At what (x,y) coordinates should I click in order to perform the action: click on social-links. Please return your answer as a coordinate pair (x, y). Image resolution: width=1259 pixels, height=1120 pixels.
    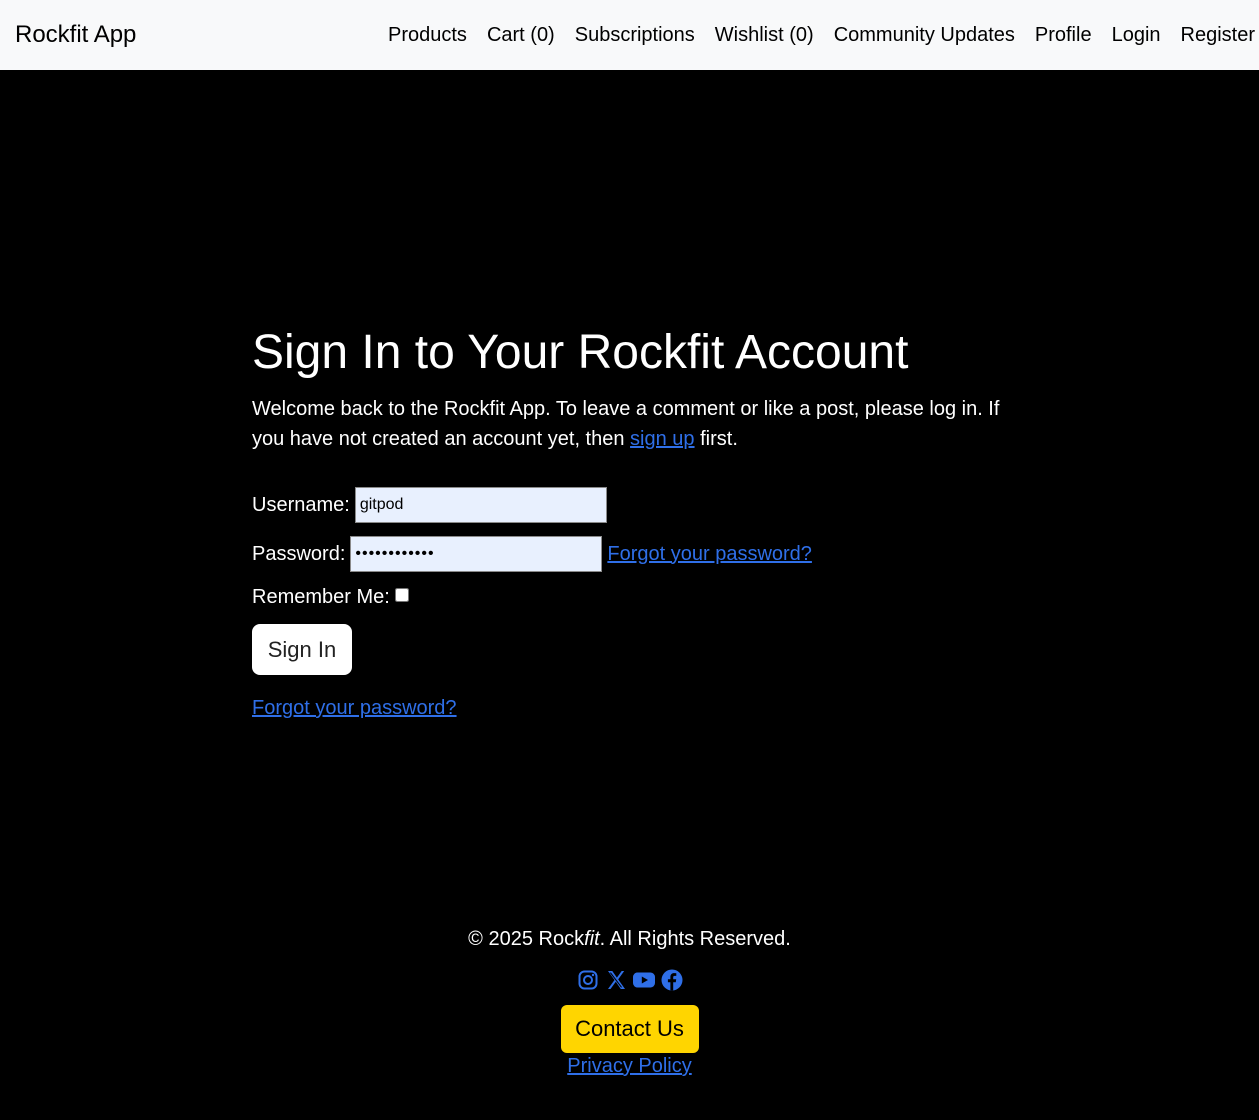
    Looking at the image, I should click on (629, 980).